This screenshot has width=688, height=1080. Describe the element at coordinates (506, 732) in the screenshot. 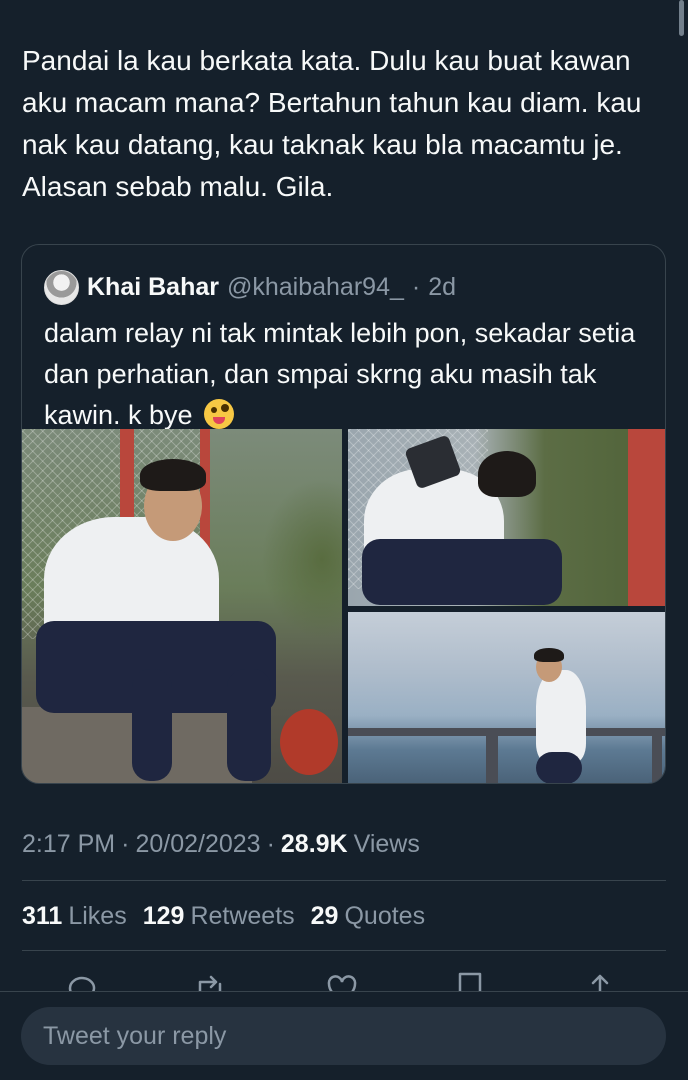

I see `railing-bar` at that location.